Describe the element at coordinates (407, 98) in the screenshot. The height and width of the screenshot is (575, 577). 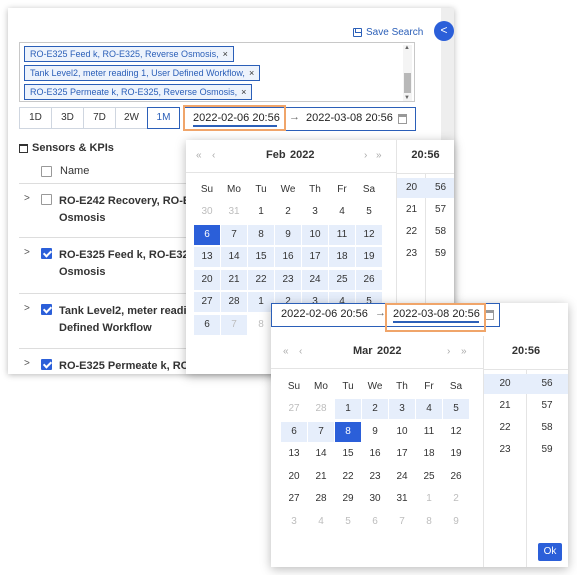
I see `scroll-down-icon: ▼` at that location.